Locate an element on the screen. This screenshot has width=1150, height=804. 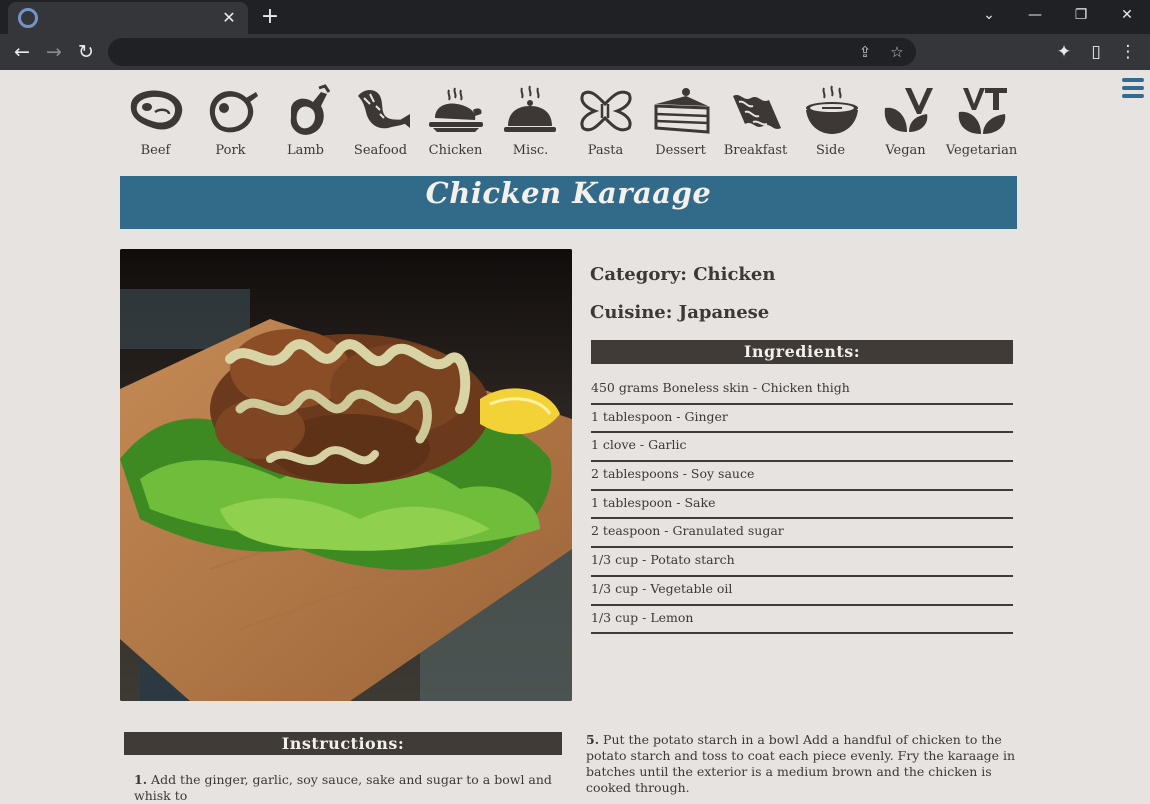
step-number: 1. is located at coordinates (141, 779).